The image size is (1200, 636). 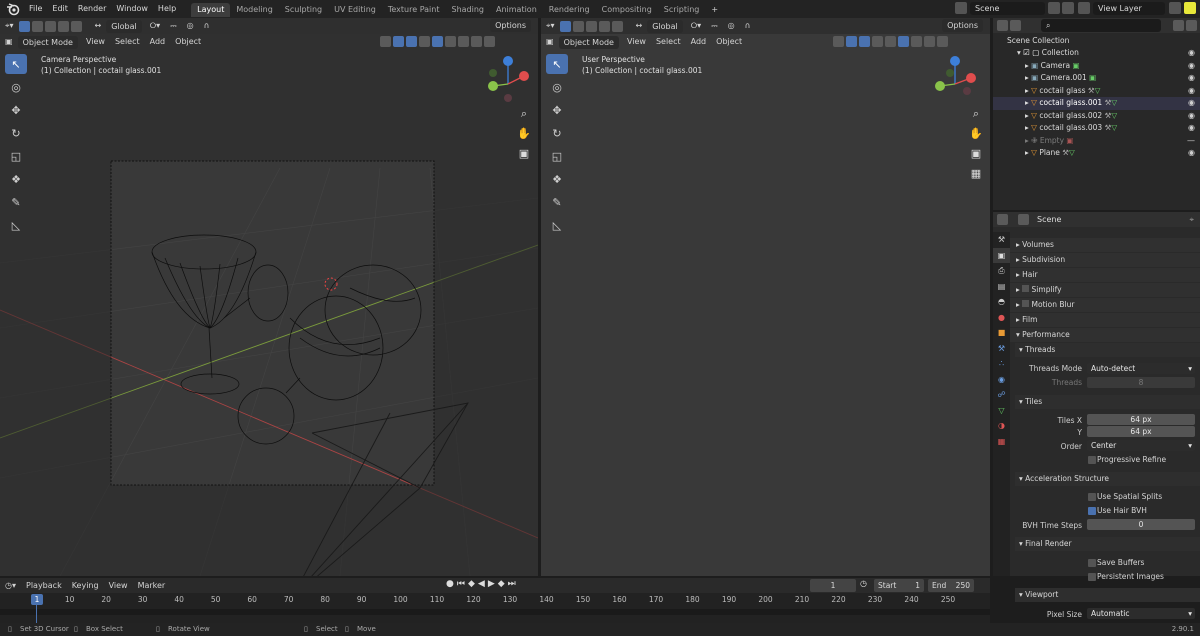 I want to click on menu-select: Select, so click(x=668, y=42).